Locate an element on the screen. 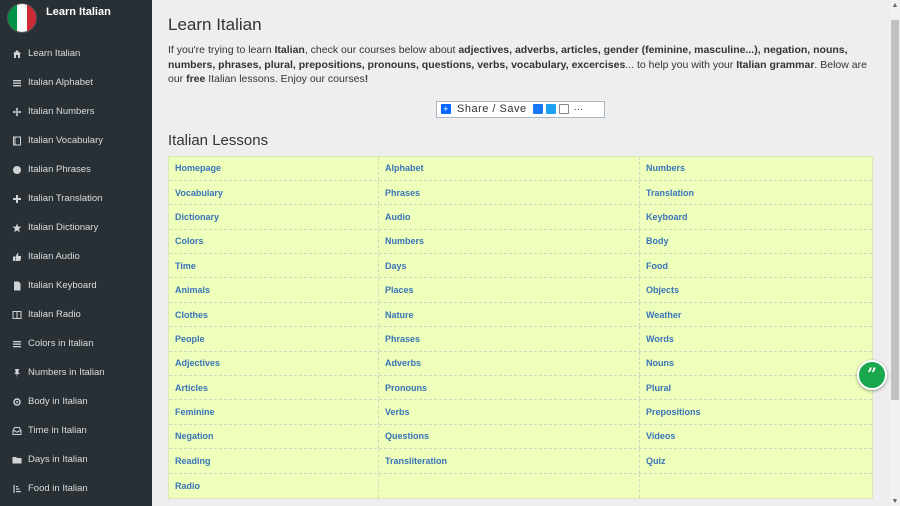 This screenshot has width=900, height=506. lesson-link: Adjectives is located at coordinates (274, 363).